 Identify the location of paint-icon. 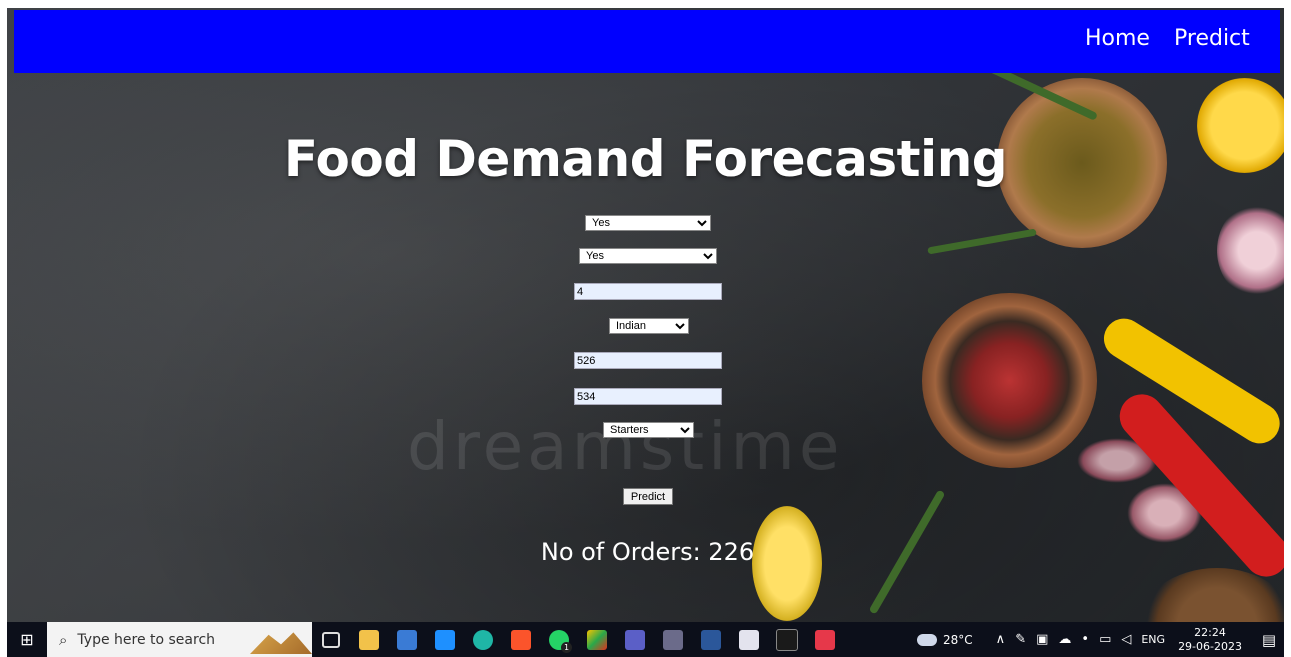
(749, 639).